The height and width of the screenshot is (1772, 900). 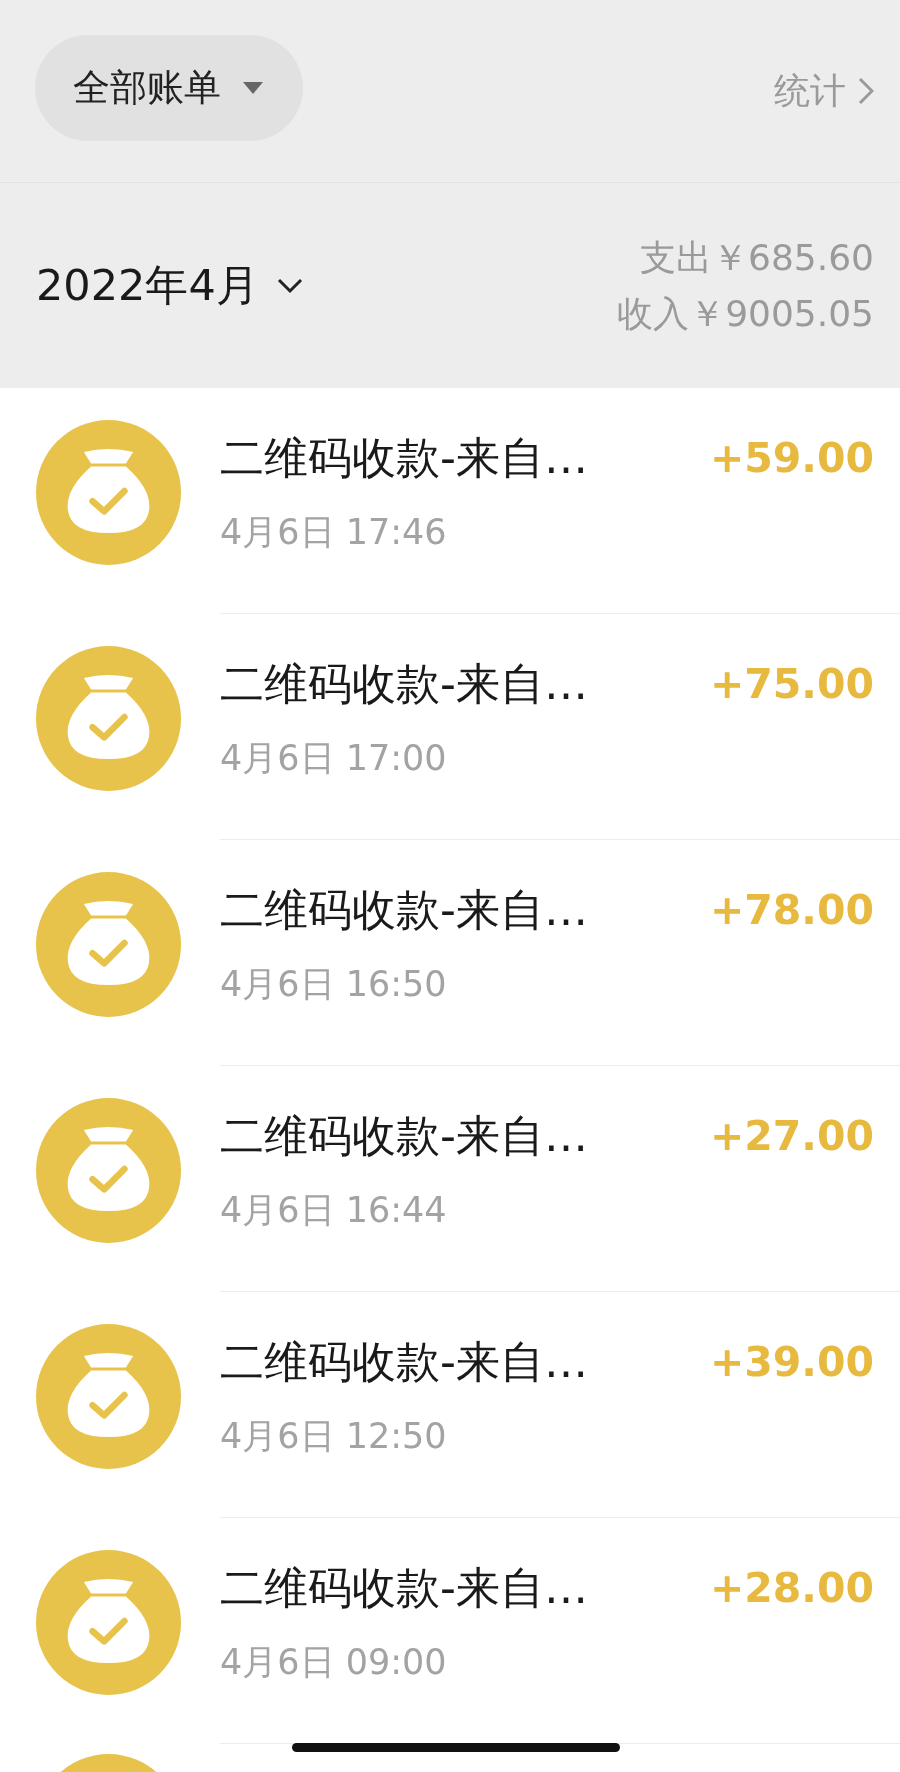 I want to click on transaction-row: 二维码收款-来自… 4月6日 17:00 +75.00, so click(x=450, y=727).